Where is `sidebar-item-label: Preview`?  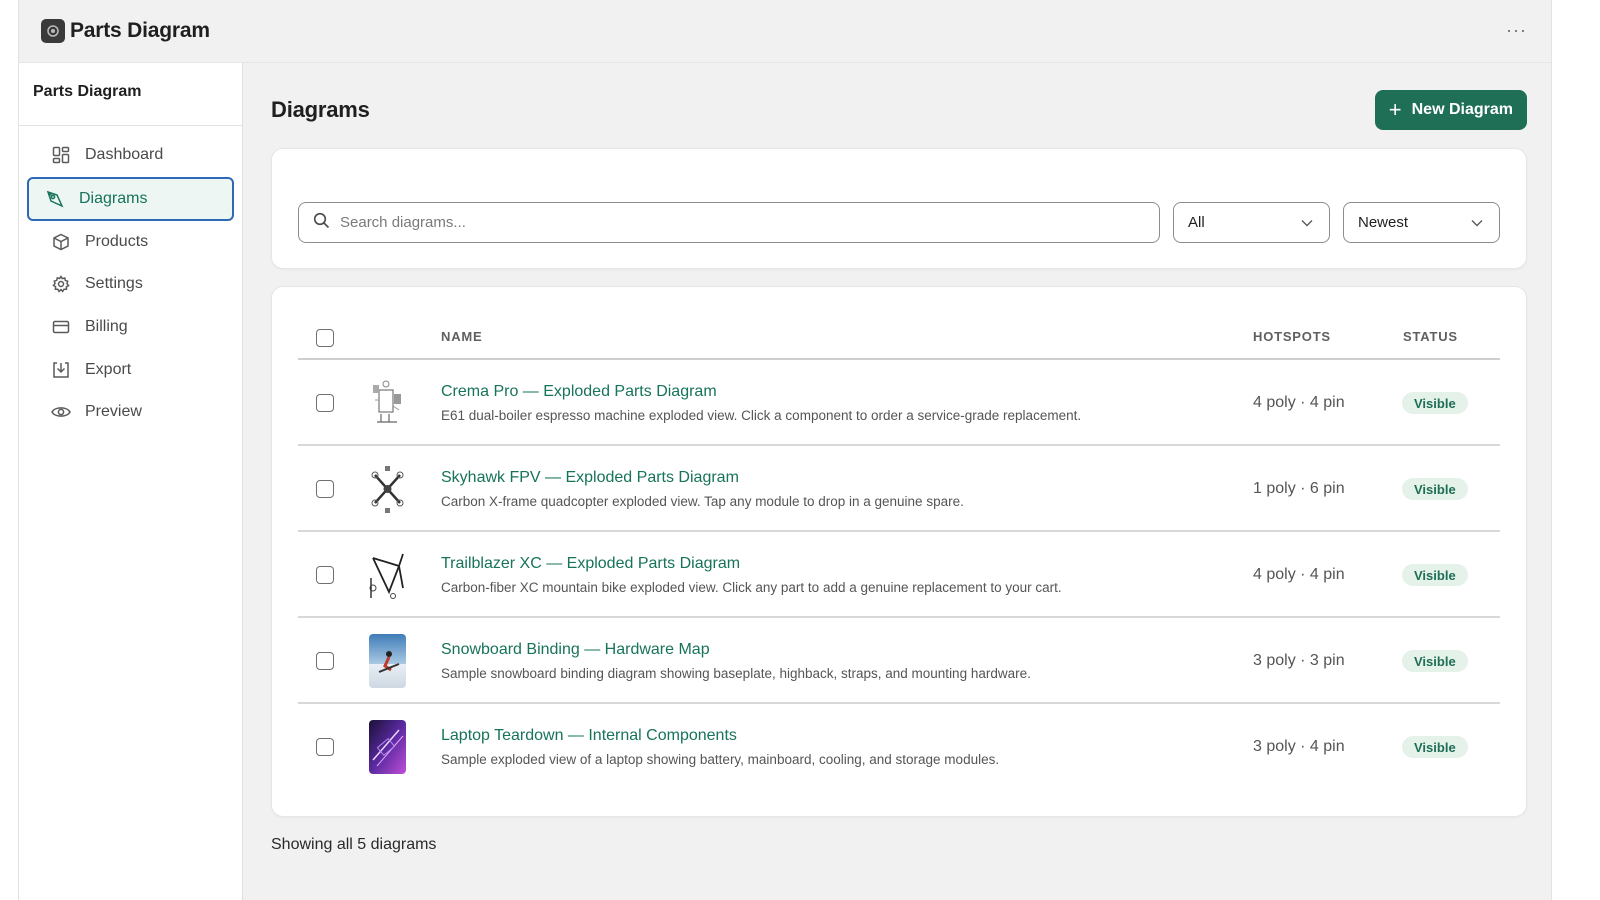
sidebar-item-label: Preview is located at coordinates (113, 412).